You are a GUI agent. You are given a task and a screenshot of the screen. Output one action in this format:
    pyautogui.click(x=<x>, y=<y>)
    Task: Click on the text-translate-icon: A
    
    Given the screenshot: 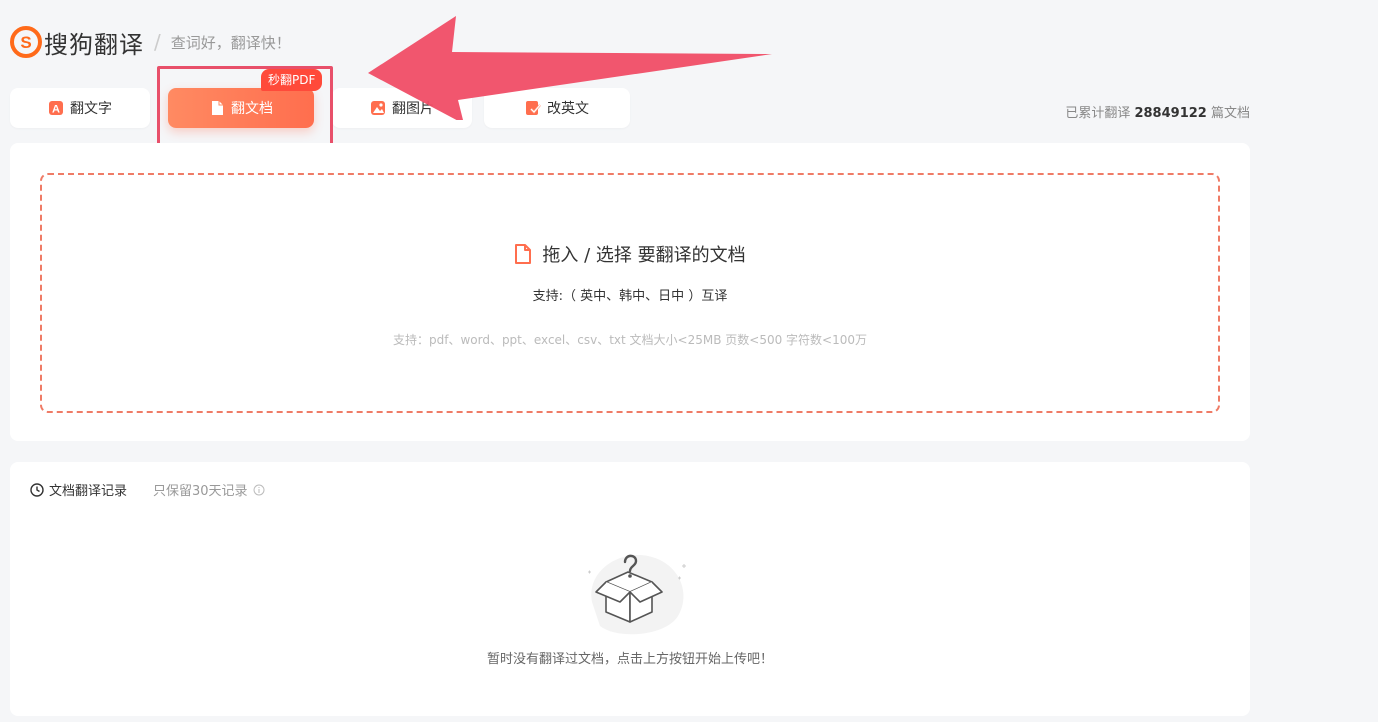 What is the action you would take?
    pyautogui.click(x=56, y=108)
    